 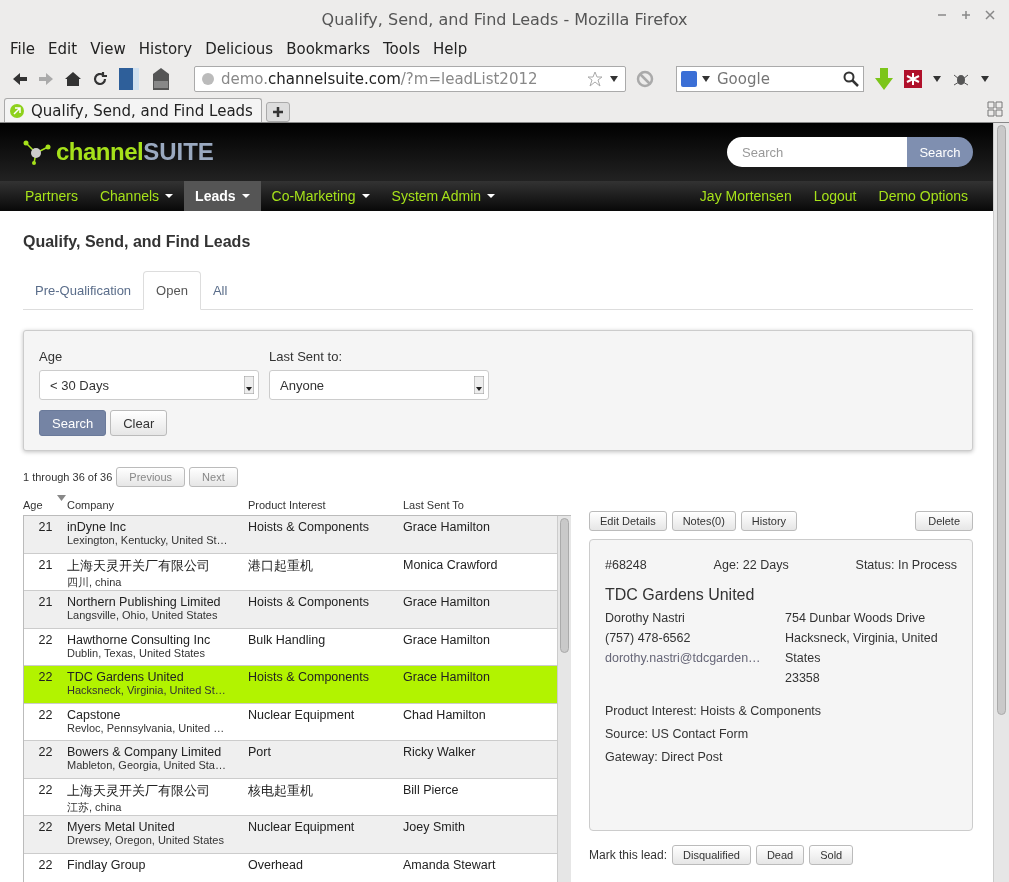 I want to click on address-field: demo.channelsuite.com/?m=leadList2012, so click(x=410, y=79).